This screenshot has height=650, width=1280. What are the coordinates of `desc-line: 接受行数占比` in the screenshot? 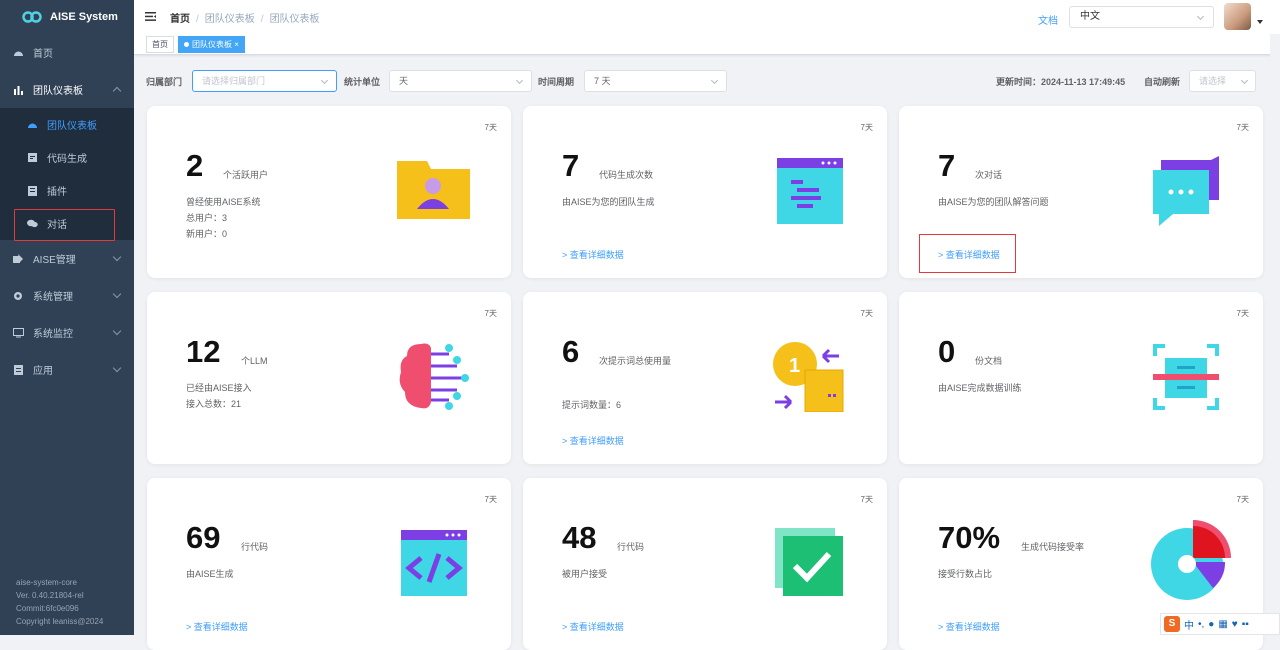 It's located at (965, 574).